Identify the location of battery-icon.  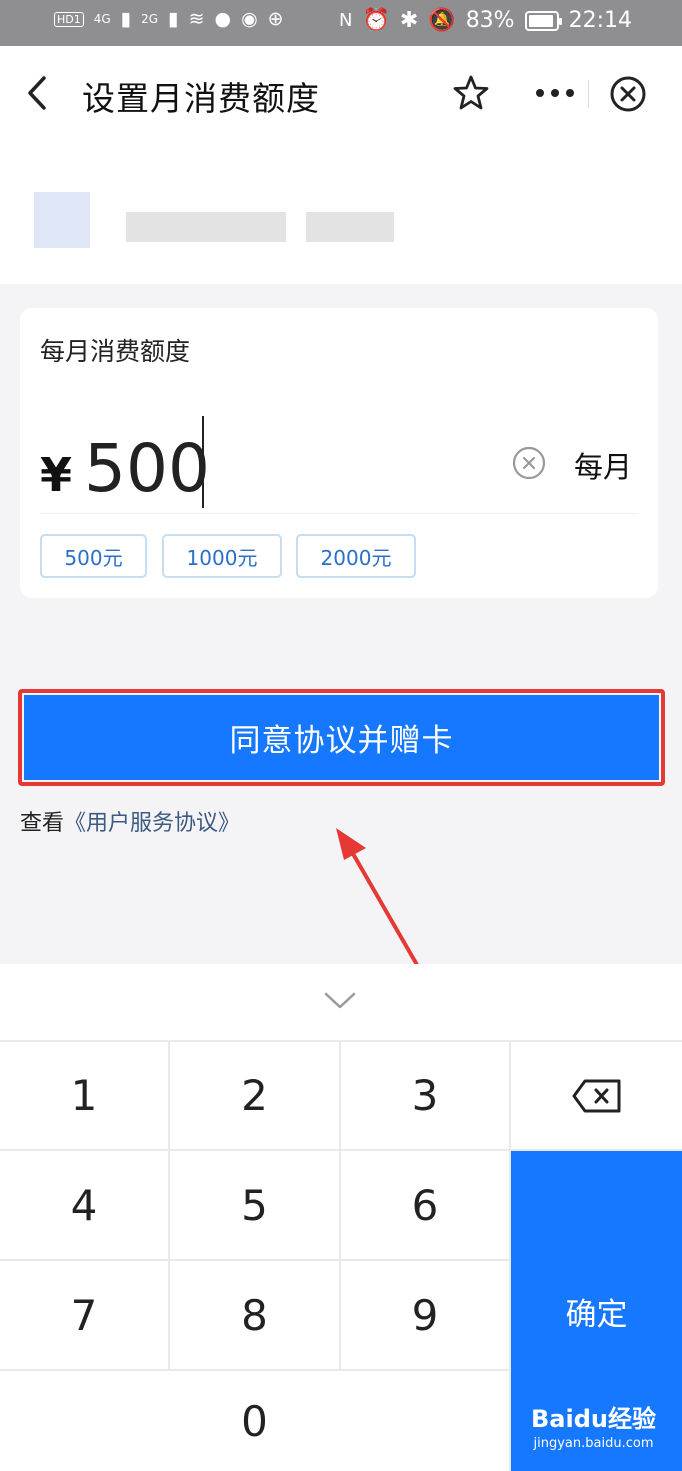
(543, 20).